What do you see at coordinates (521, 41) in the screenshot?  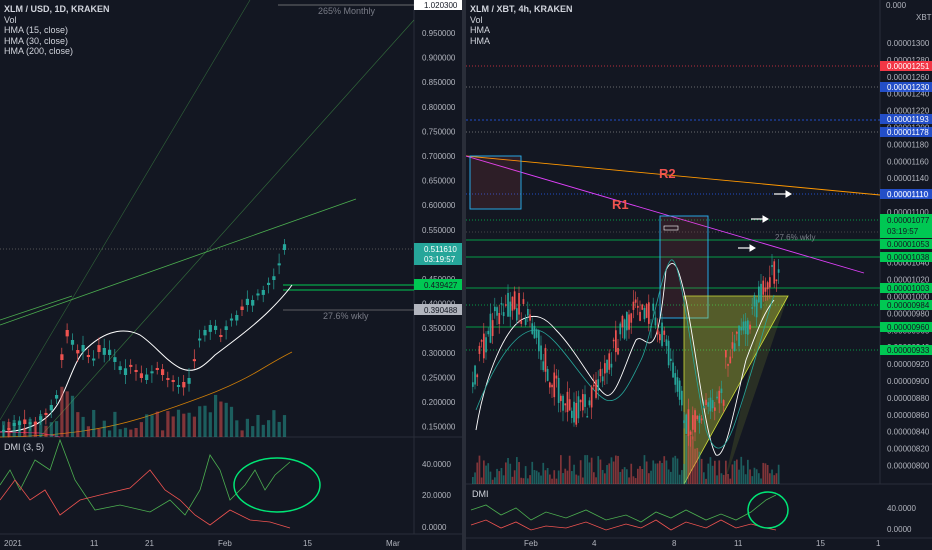 I see `right-legend-hma-2: HMA` at bounding box center [521, 41].